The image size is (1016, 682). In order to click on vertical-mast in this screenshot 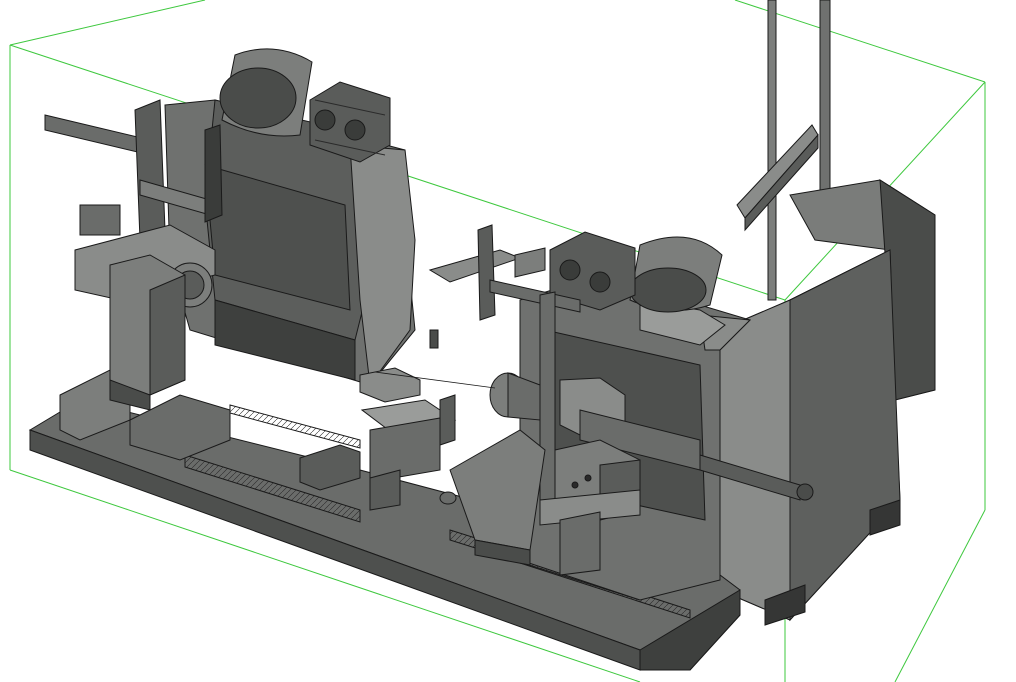, I will do `click(783, 150)`.